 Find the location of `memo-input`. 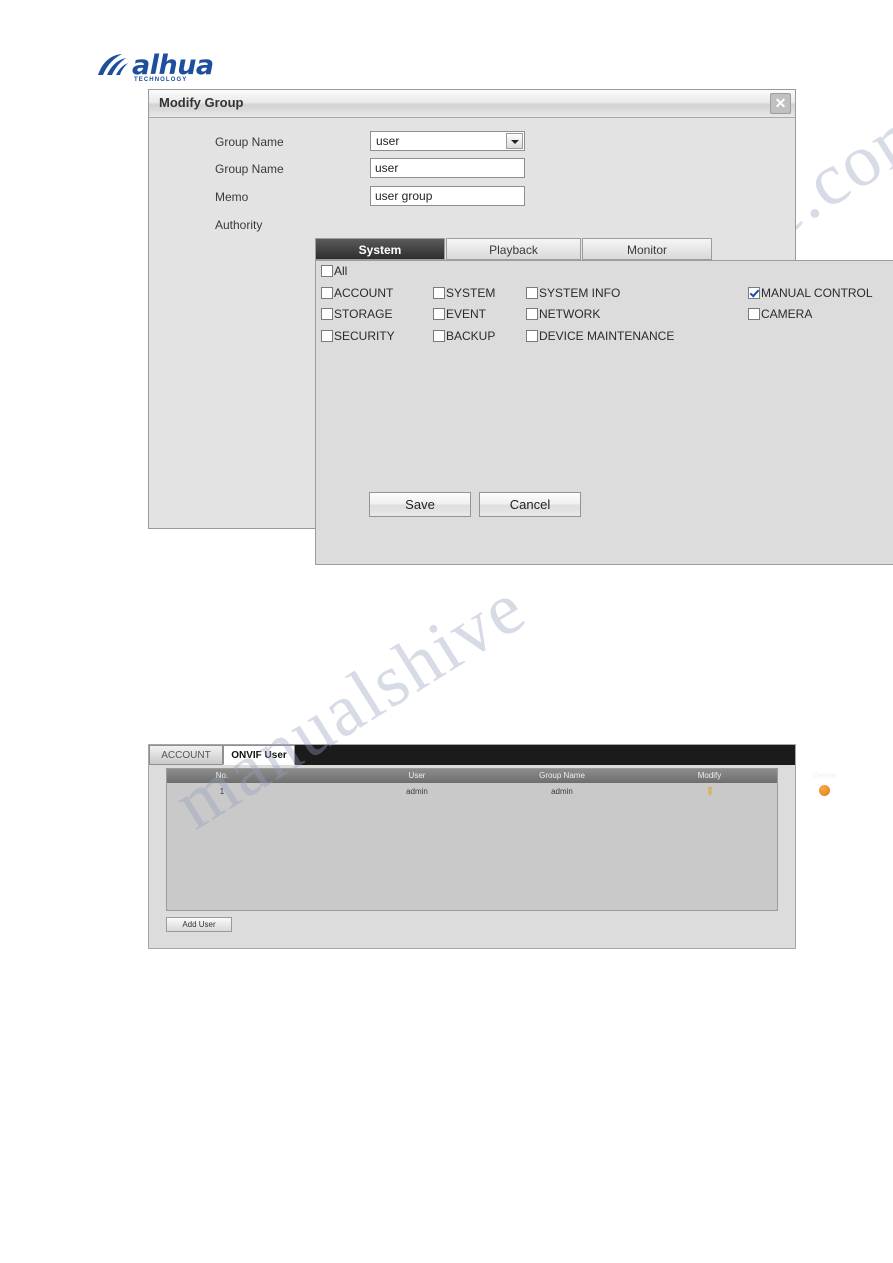

memo-input is located at coordinates (447, 196).